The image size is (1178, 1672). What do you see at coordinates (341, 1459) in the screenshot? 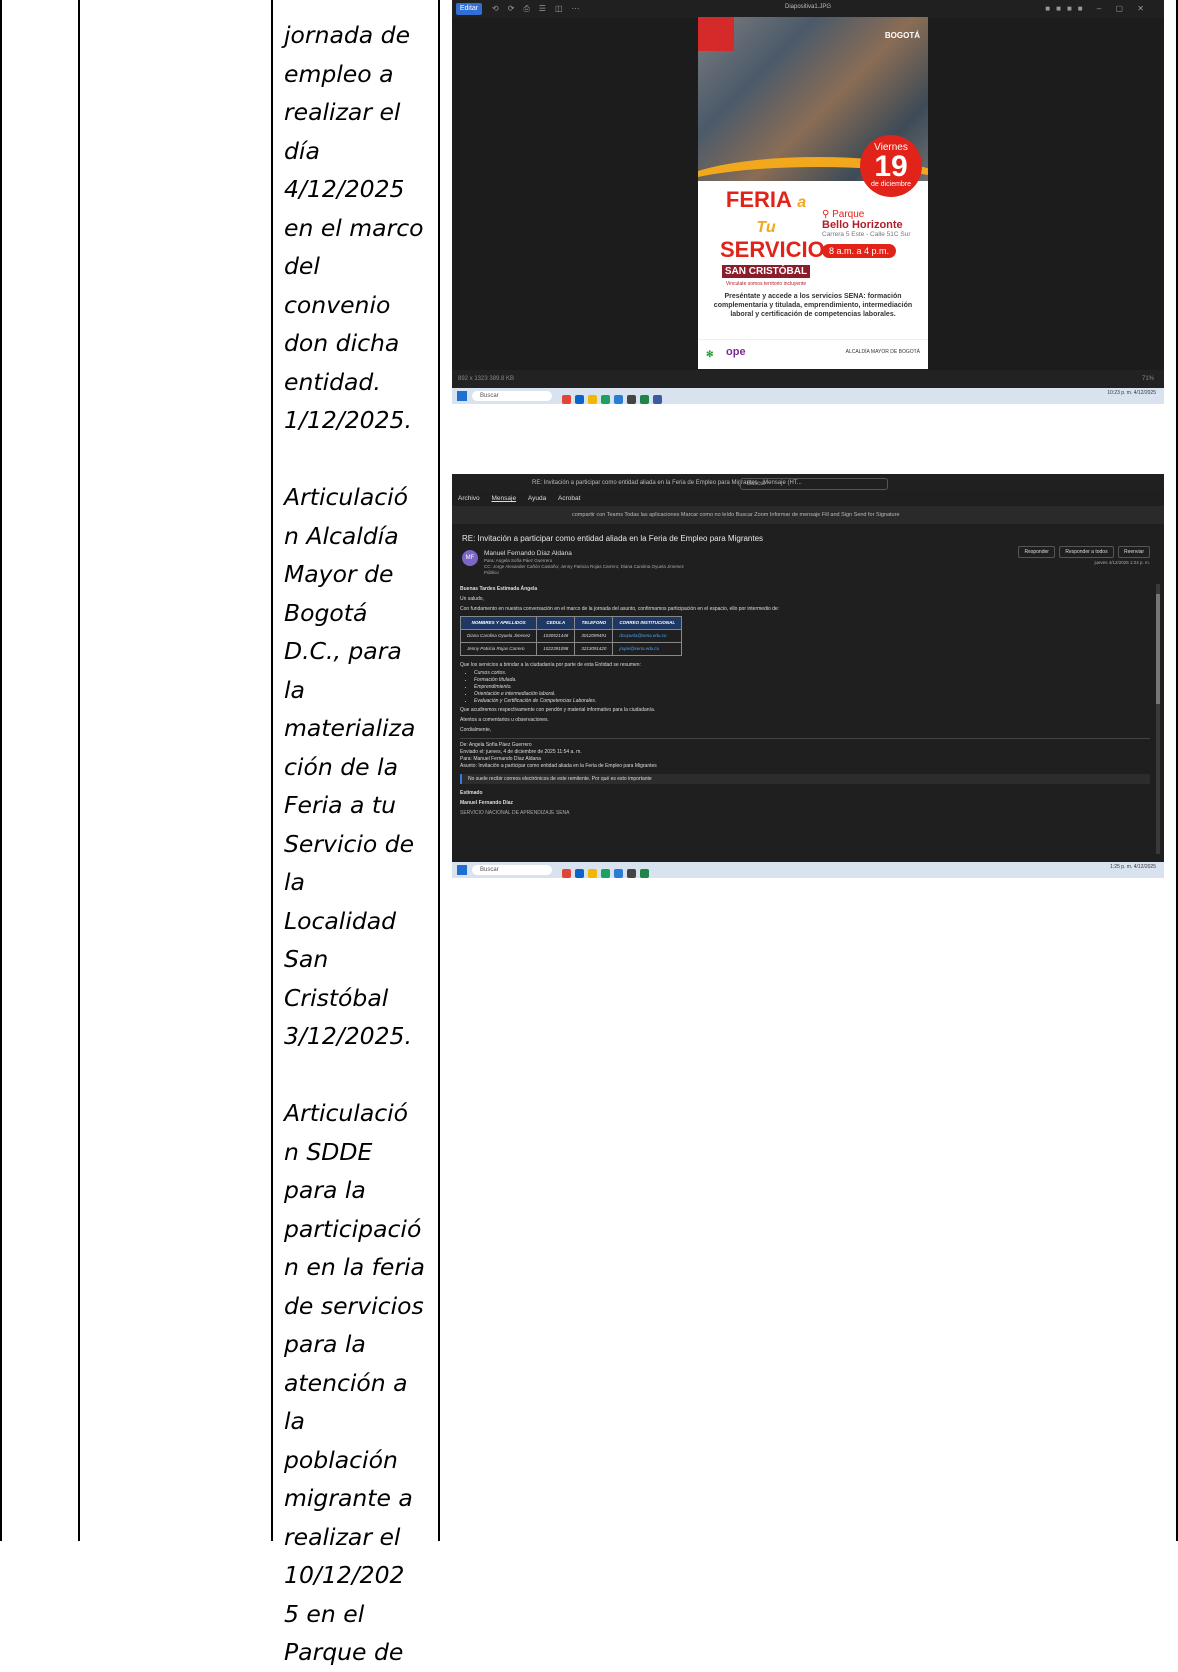
I see `text-line: población` at bounding box center [341, 1459].